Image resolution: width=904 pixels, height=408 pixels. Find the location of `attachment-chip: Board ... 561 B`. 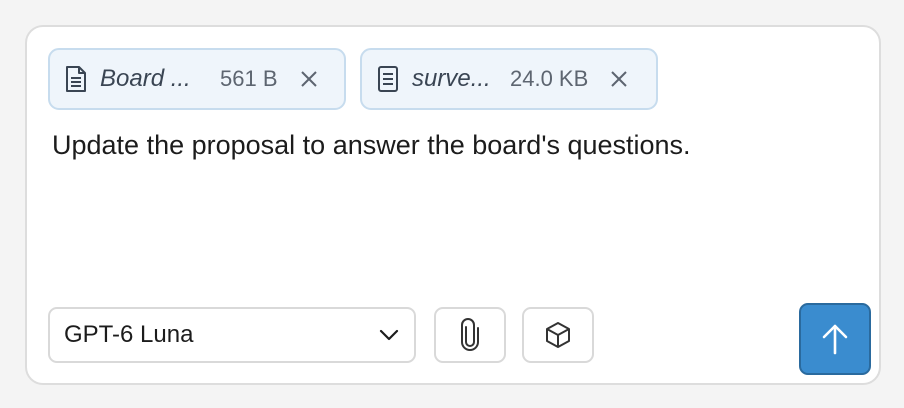

attachment-chip: Board ... 561 B is located at coordinates (197, 79).